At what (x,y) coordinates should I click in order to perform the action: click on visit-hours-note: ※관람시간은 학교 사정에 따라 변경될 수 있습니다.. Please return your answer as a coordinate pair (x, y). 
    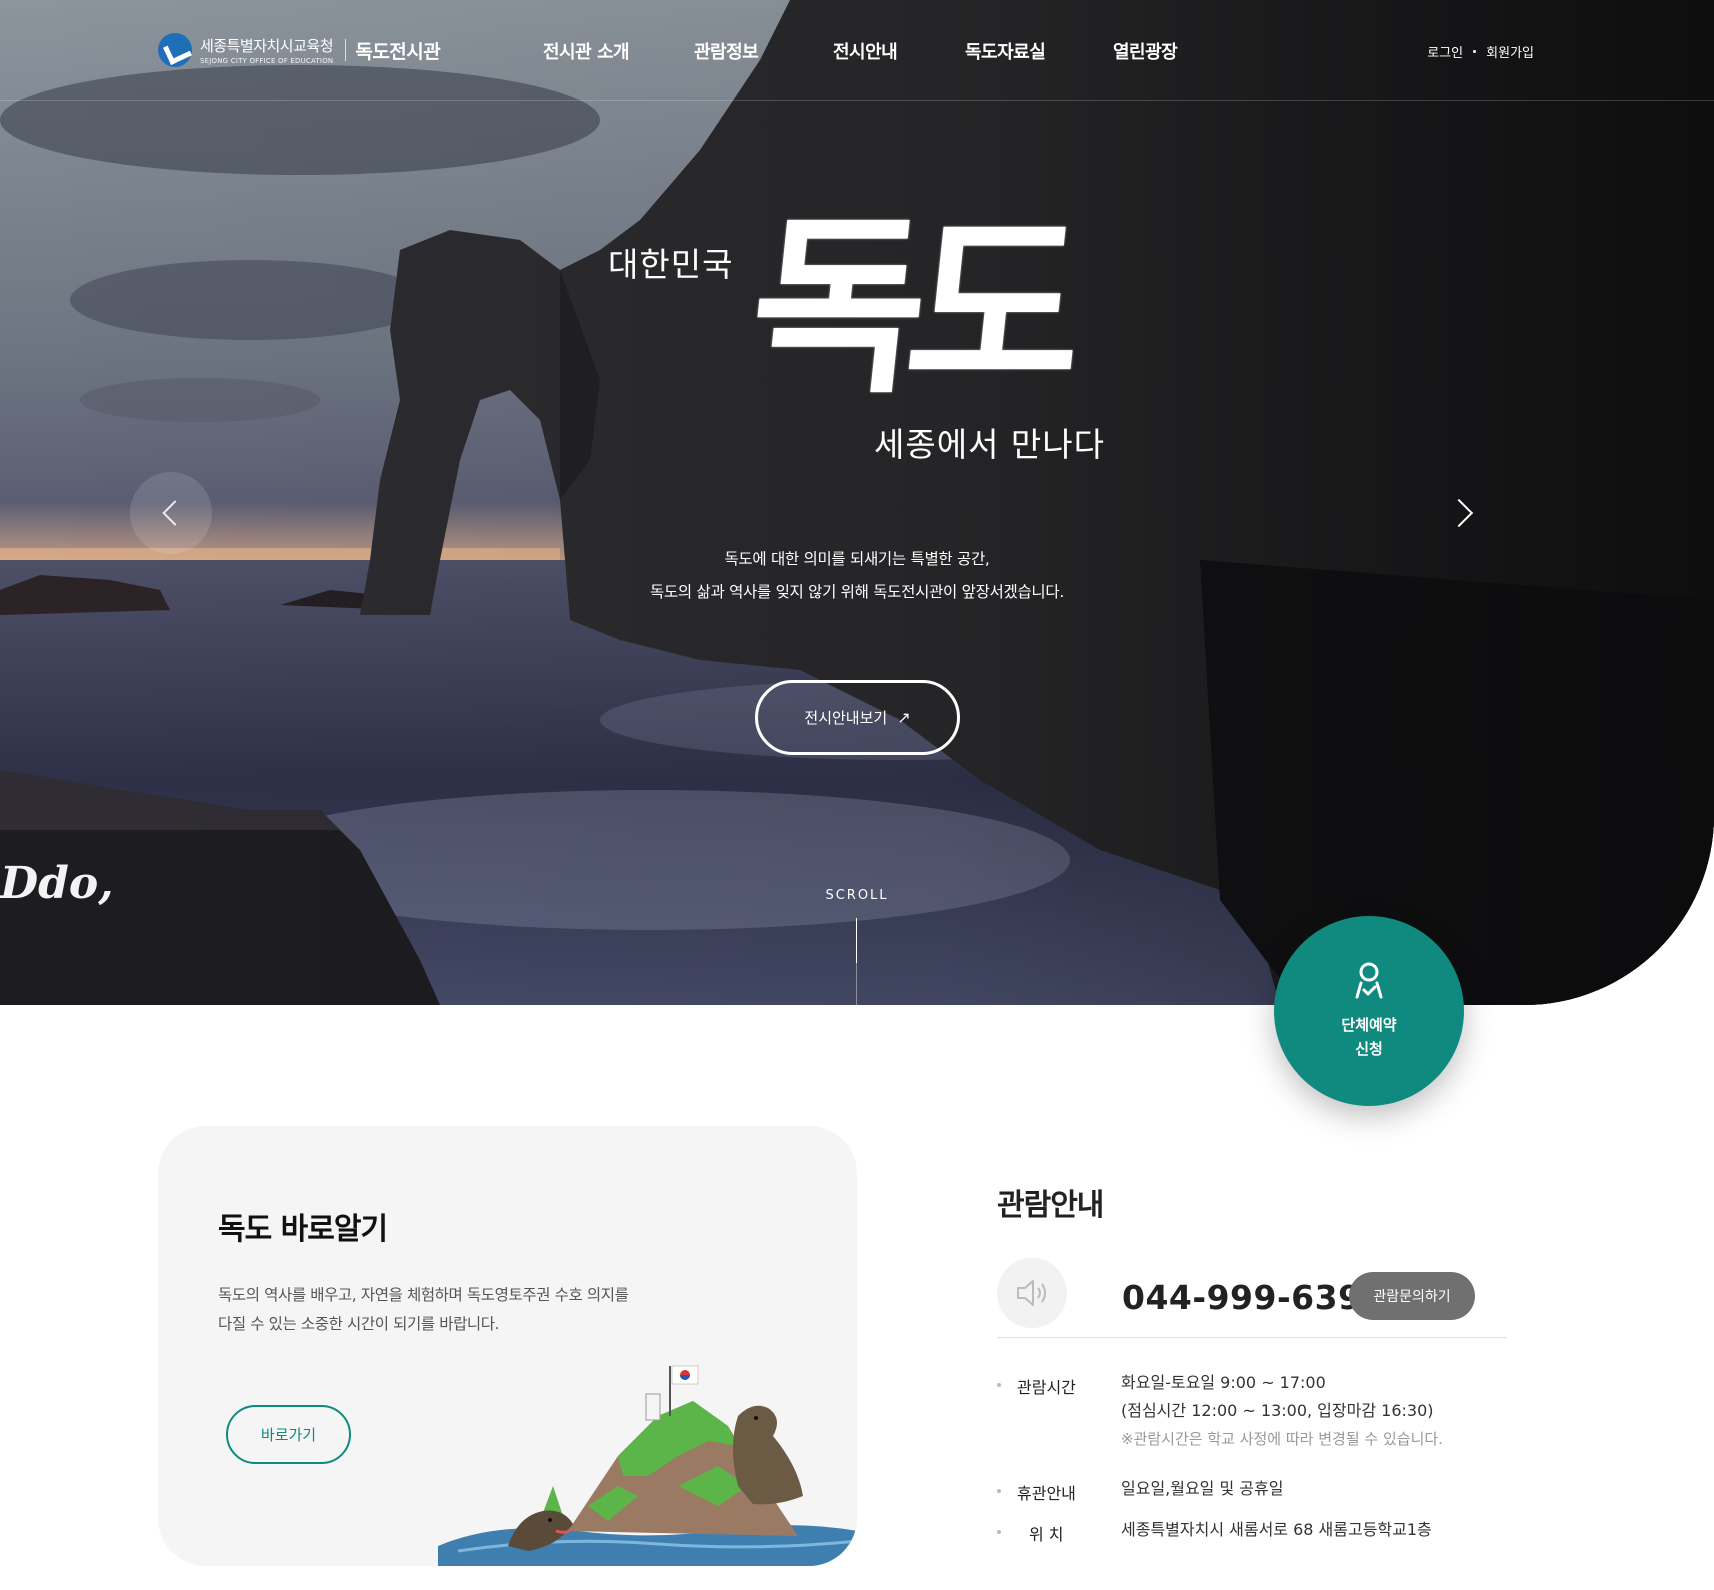
    Looking at the image, I should click on (1282, 1439).